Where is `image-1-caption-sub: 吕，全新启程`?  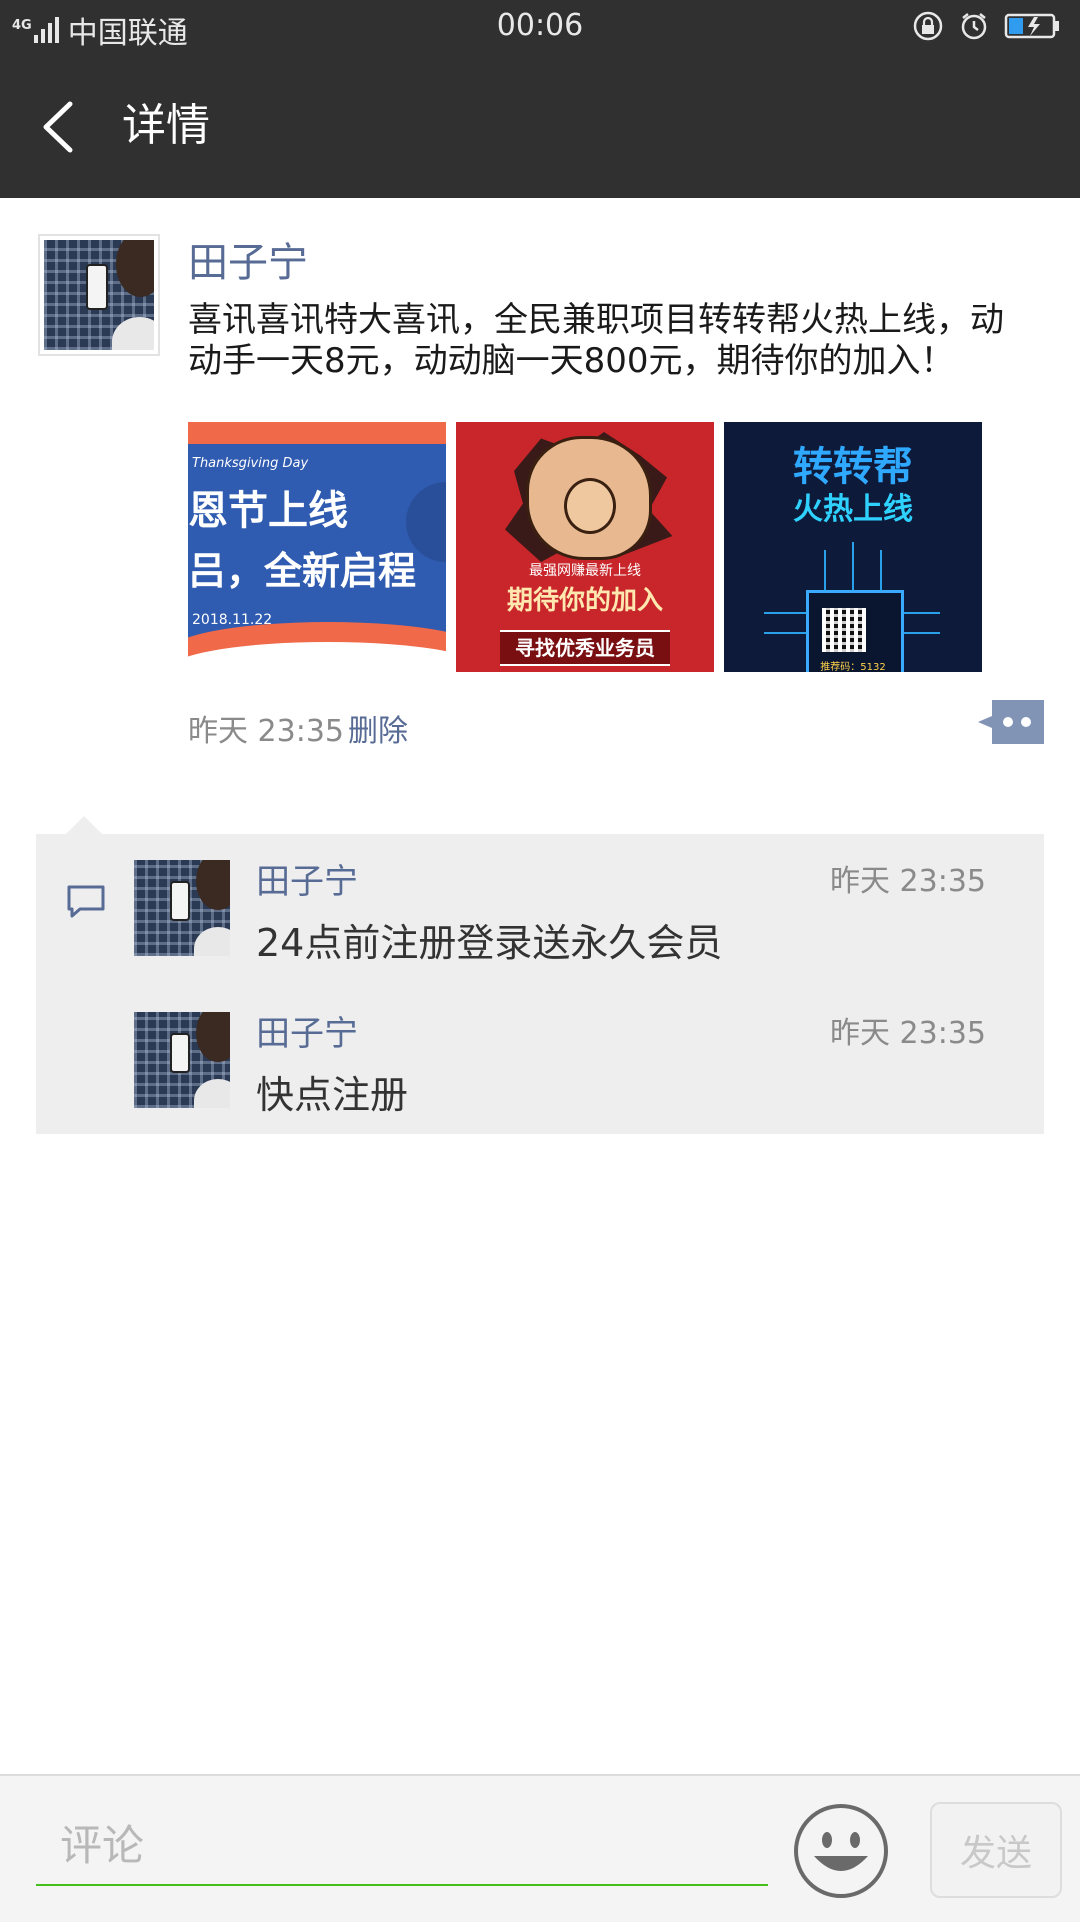 image-1-caption-sub: 吕，全新启程 is located at coordinates (302, 571).